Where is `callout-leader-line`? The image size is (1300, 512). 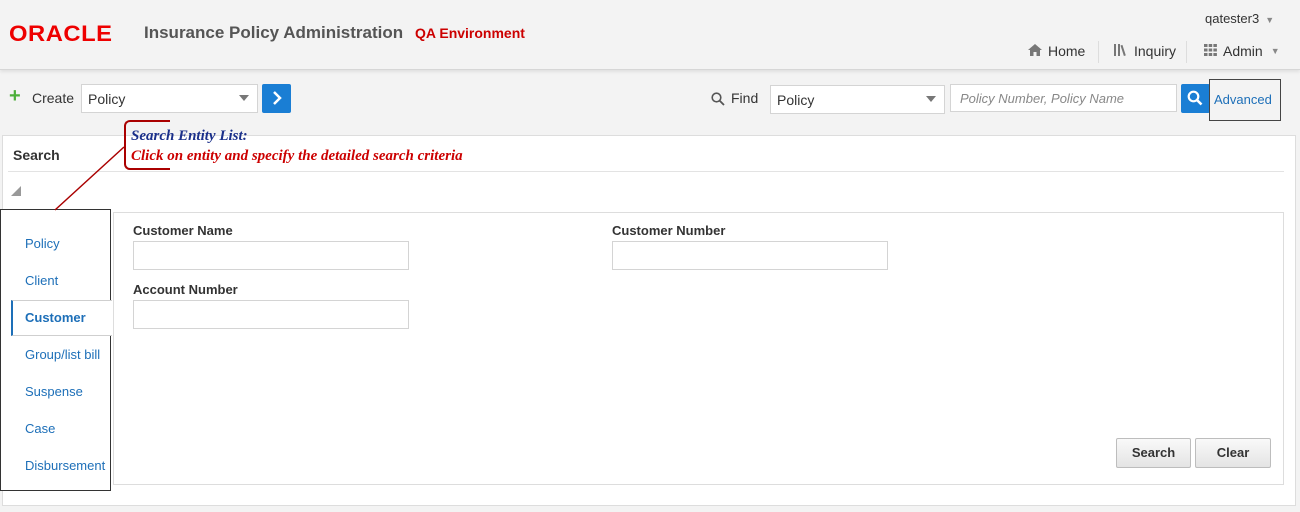 callout-leader-line is located at coordinates (89, 178).